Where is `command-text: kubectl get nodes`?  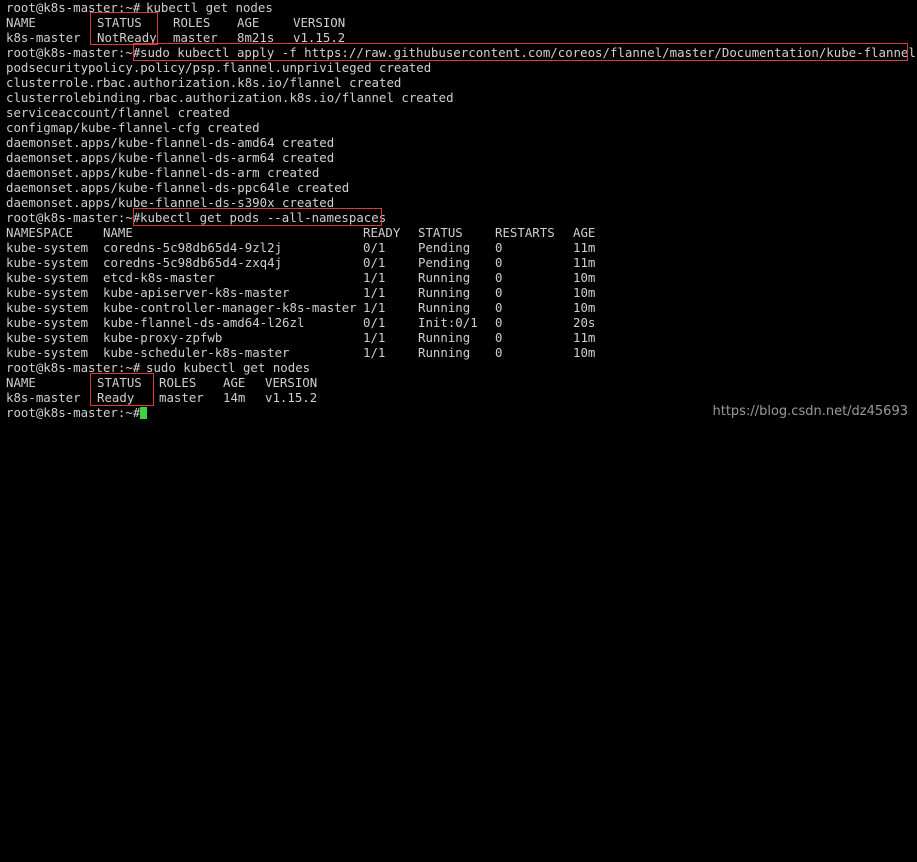
command-text: kubectl get nodes is located at coordinates (209, 7).